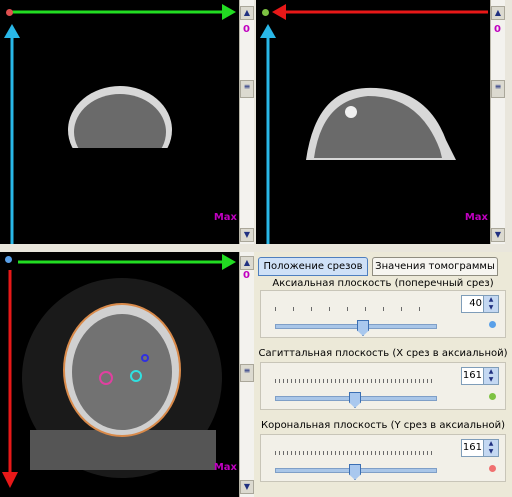  I want to click on coronal-slider-thumb, so click(355, 472).